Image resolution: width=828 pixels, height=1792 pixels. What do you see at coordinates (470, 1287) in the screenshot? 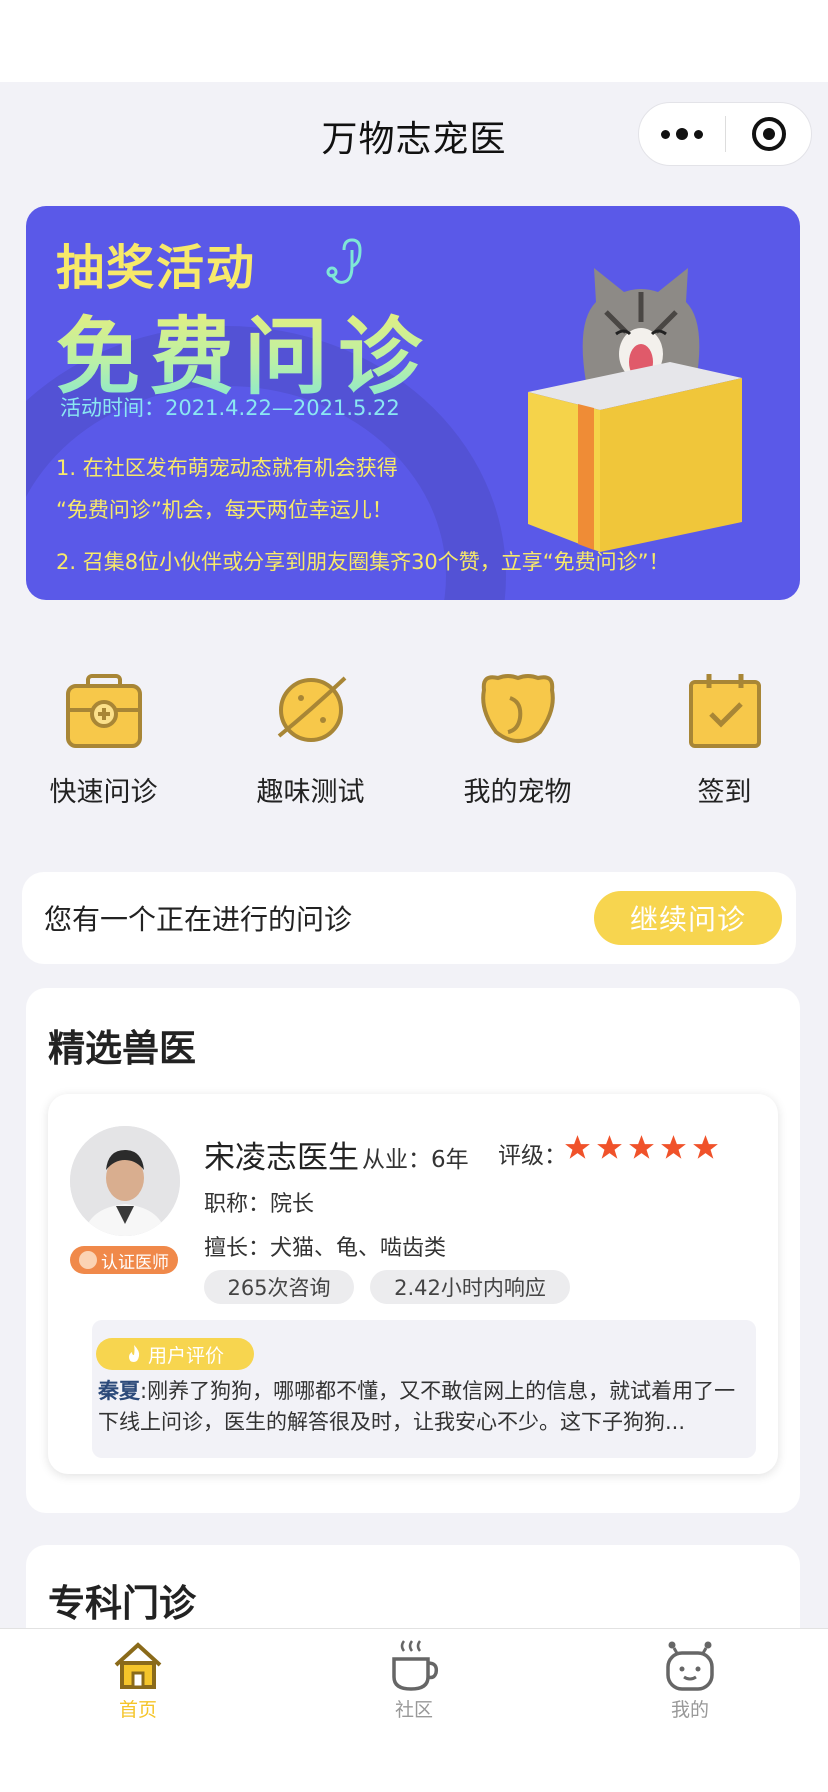
I see `response-time-tag: 2.42小时内响应` at bounding box center [470, 1287].